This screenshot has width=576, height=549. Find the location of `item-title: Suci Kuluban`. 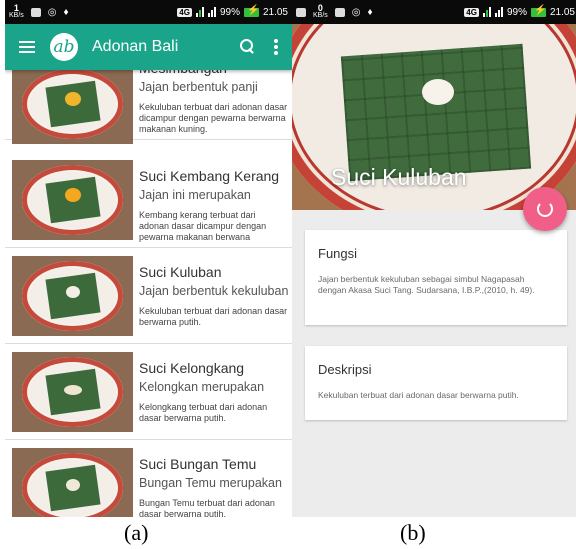

item-title: Suci Kuluban is located at coordinates (180, 272).